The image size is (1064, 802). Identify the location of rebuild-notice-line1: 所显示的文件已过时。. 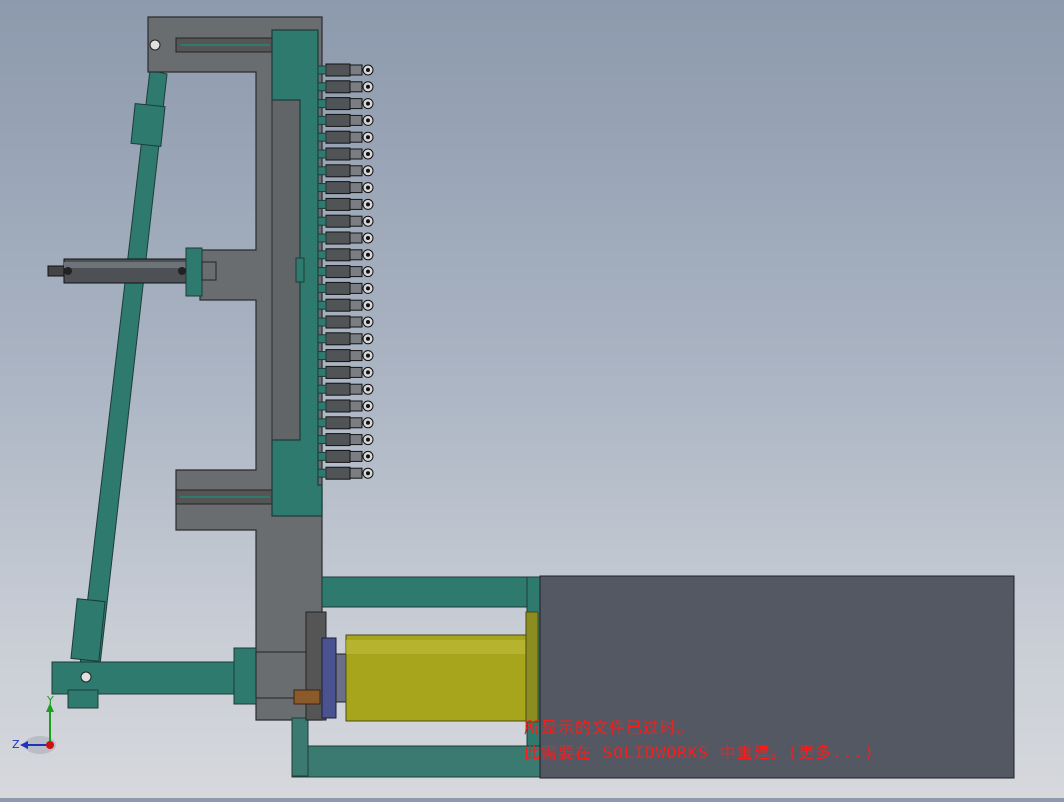
(609, 727).